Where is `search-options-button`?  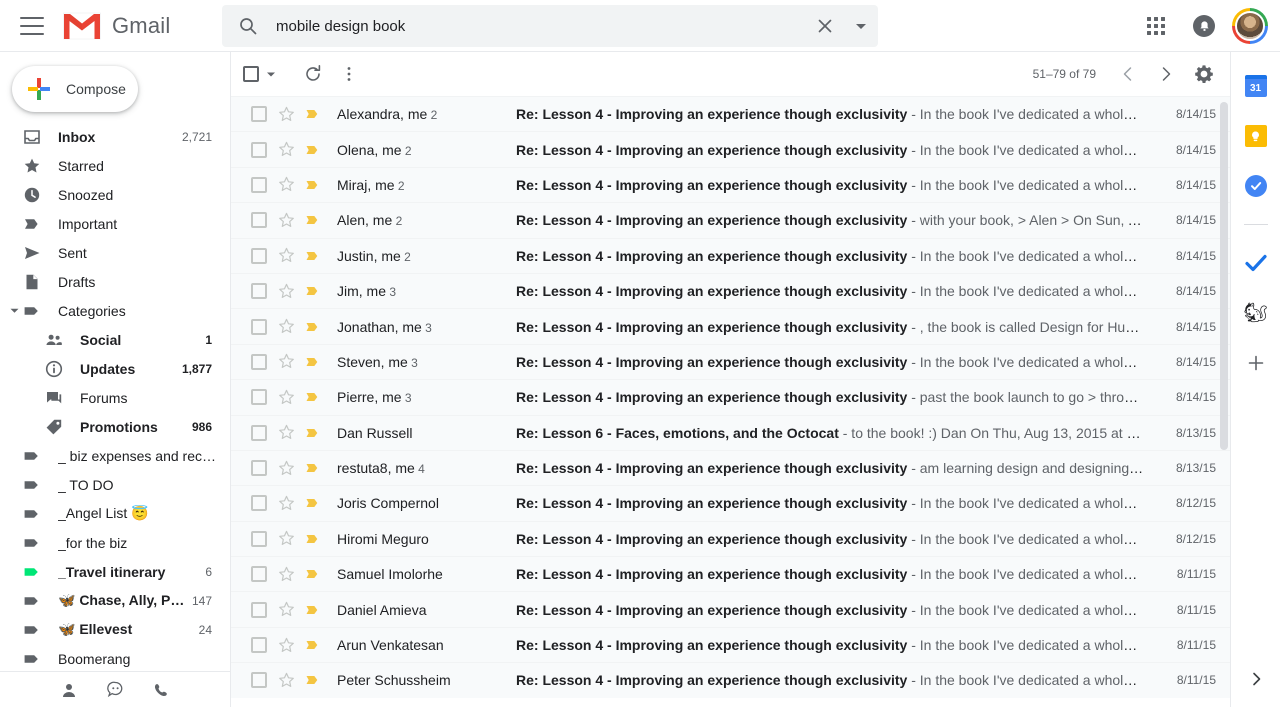
search-options-button is located at coordinates (861, 26).